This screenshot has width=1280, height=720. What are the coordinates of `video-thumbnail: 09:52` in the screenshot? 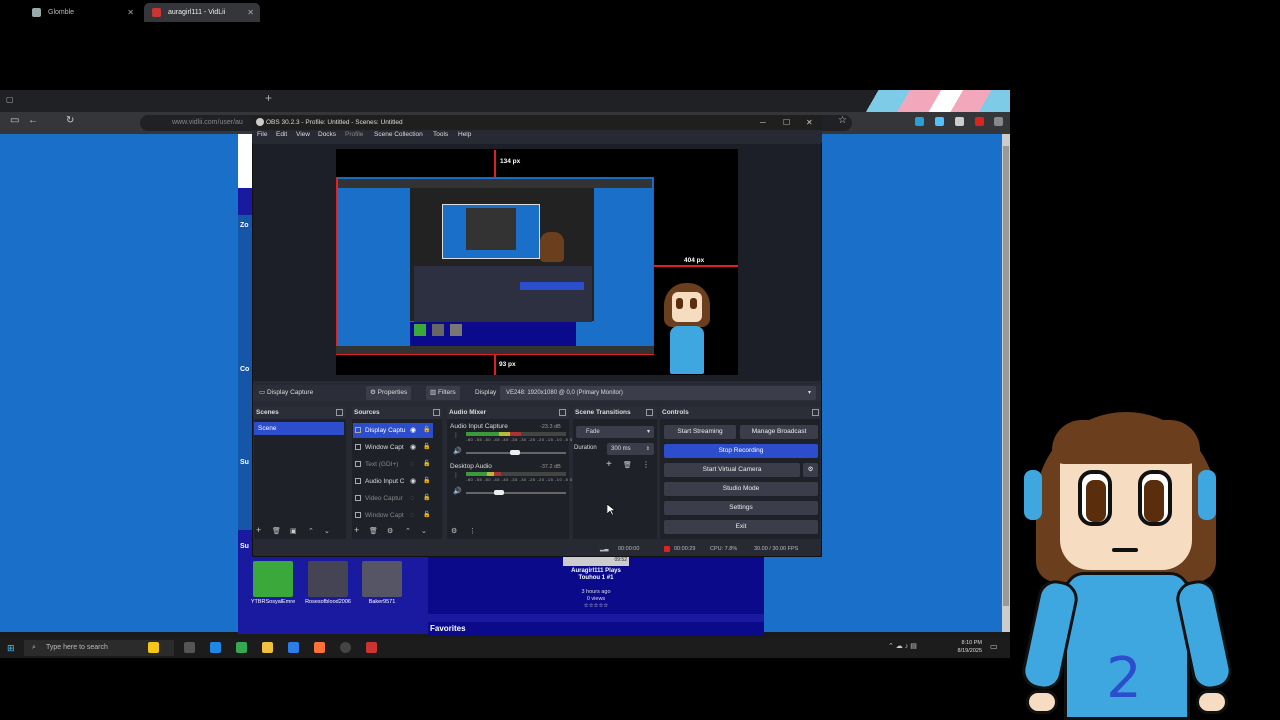 It's located at (596, 561).